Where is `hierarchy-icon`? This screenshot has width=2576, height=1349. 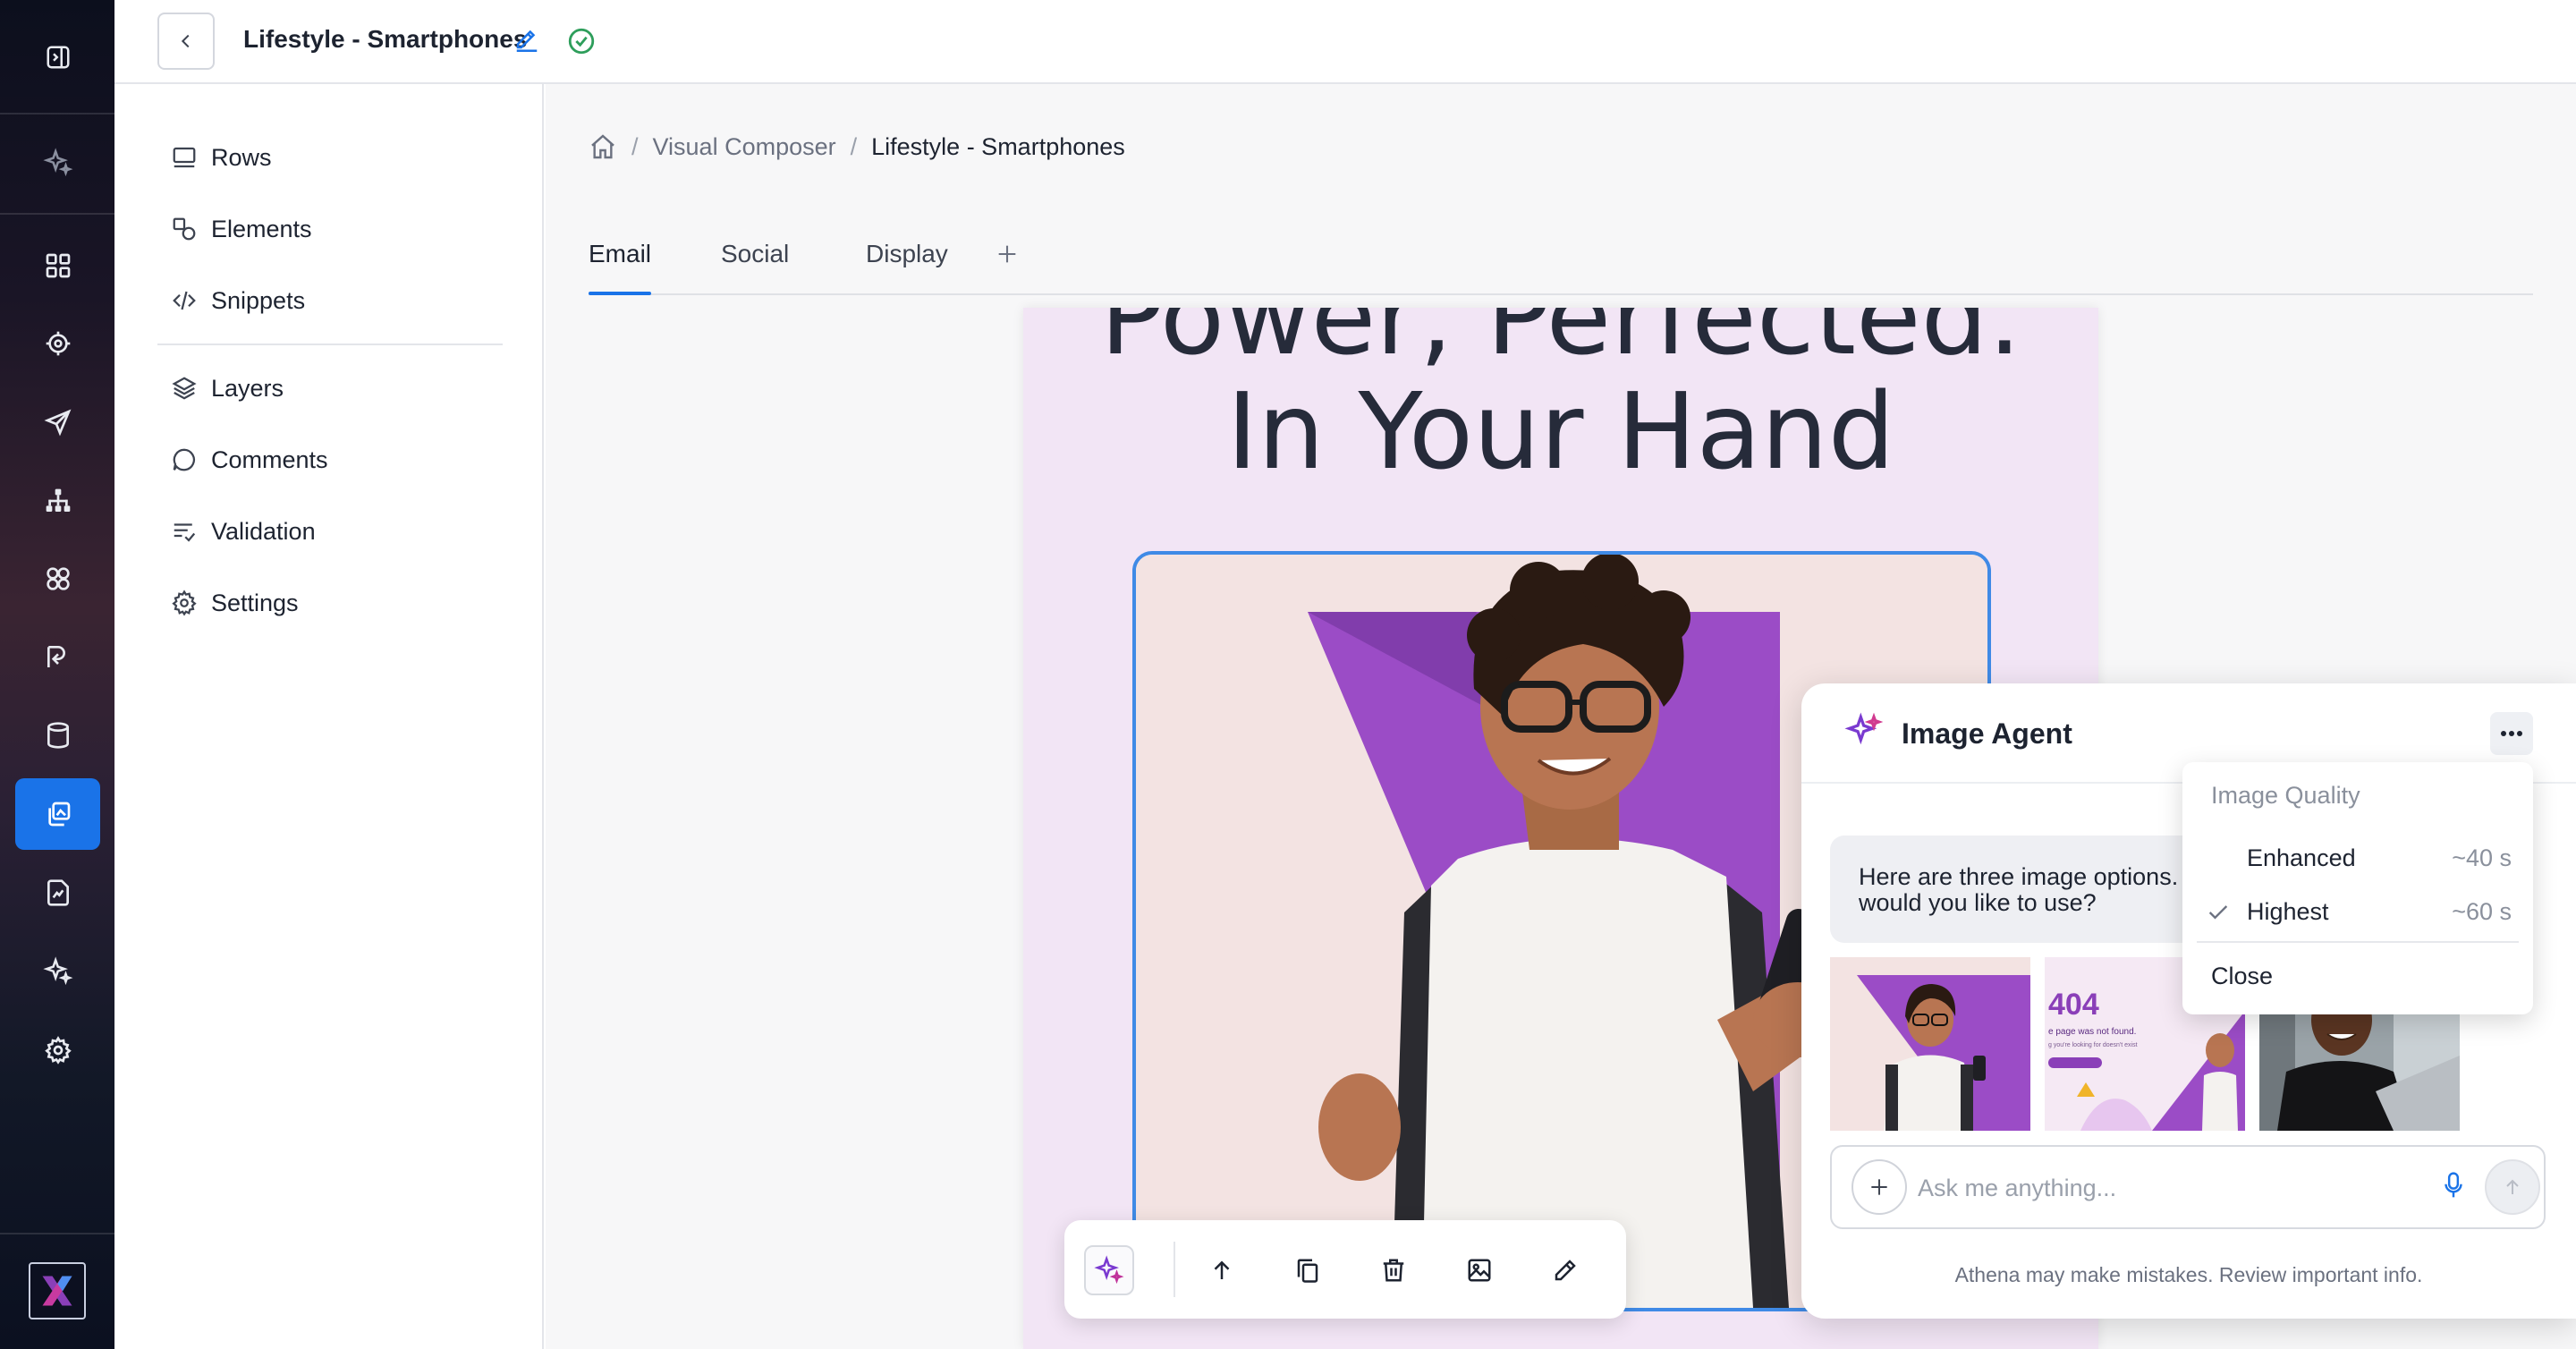 hierarchy-icon is located at coordinates (57, 501).